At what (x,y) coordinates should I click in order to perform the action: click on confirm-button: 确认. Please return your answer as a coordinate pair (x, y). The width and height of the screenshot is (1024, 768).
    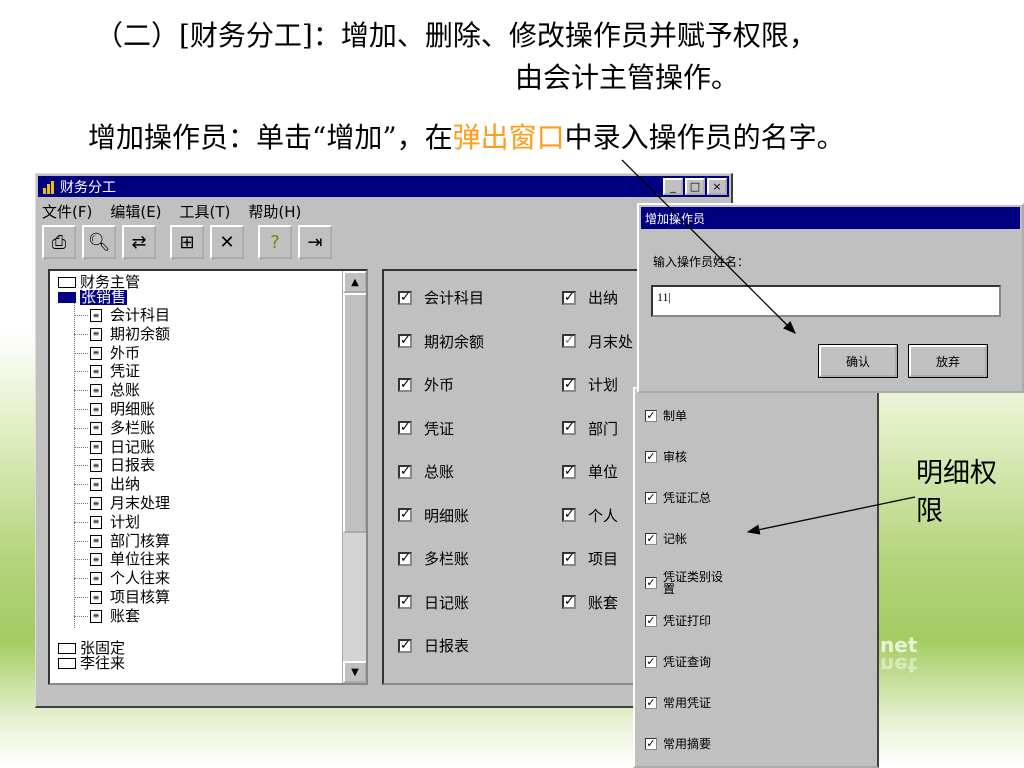
    Looking at the image, I should click on (858, 361).